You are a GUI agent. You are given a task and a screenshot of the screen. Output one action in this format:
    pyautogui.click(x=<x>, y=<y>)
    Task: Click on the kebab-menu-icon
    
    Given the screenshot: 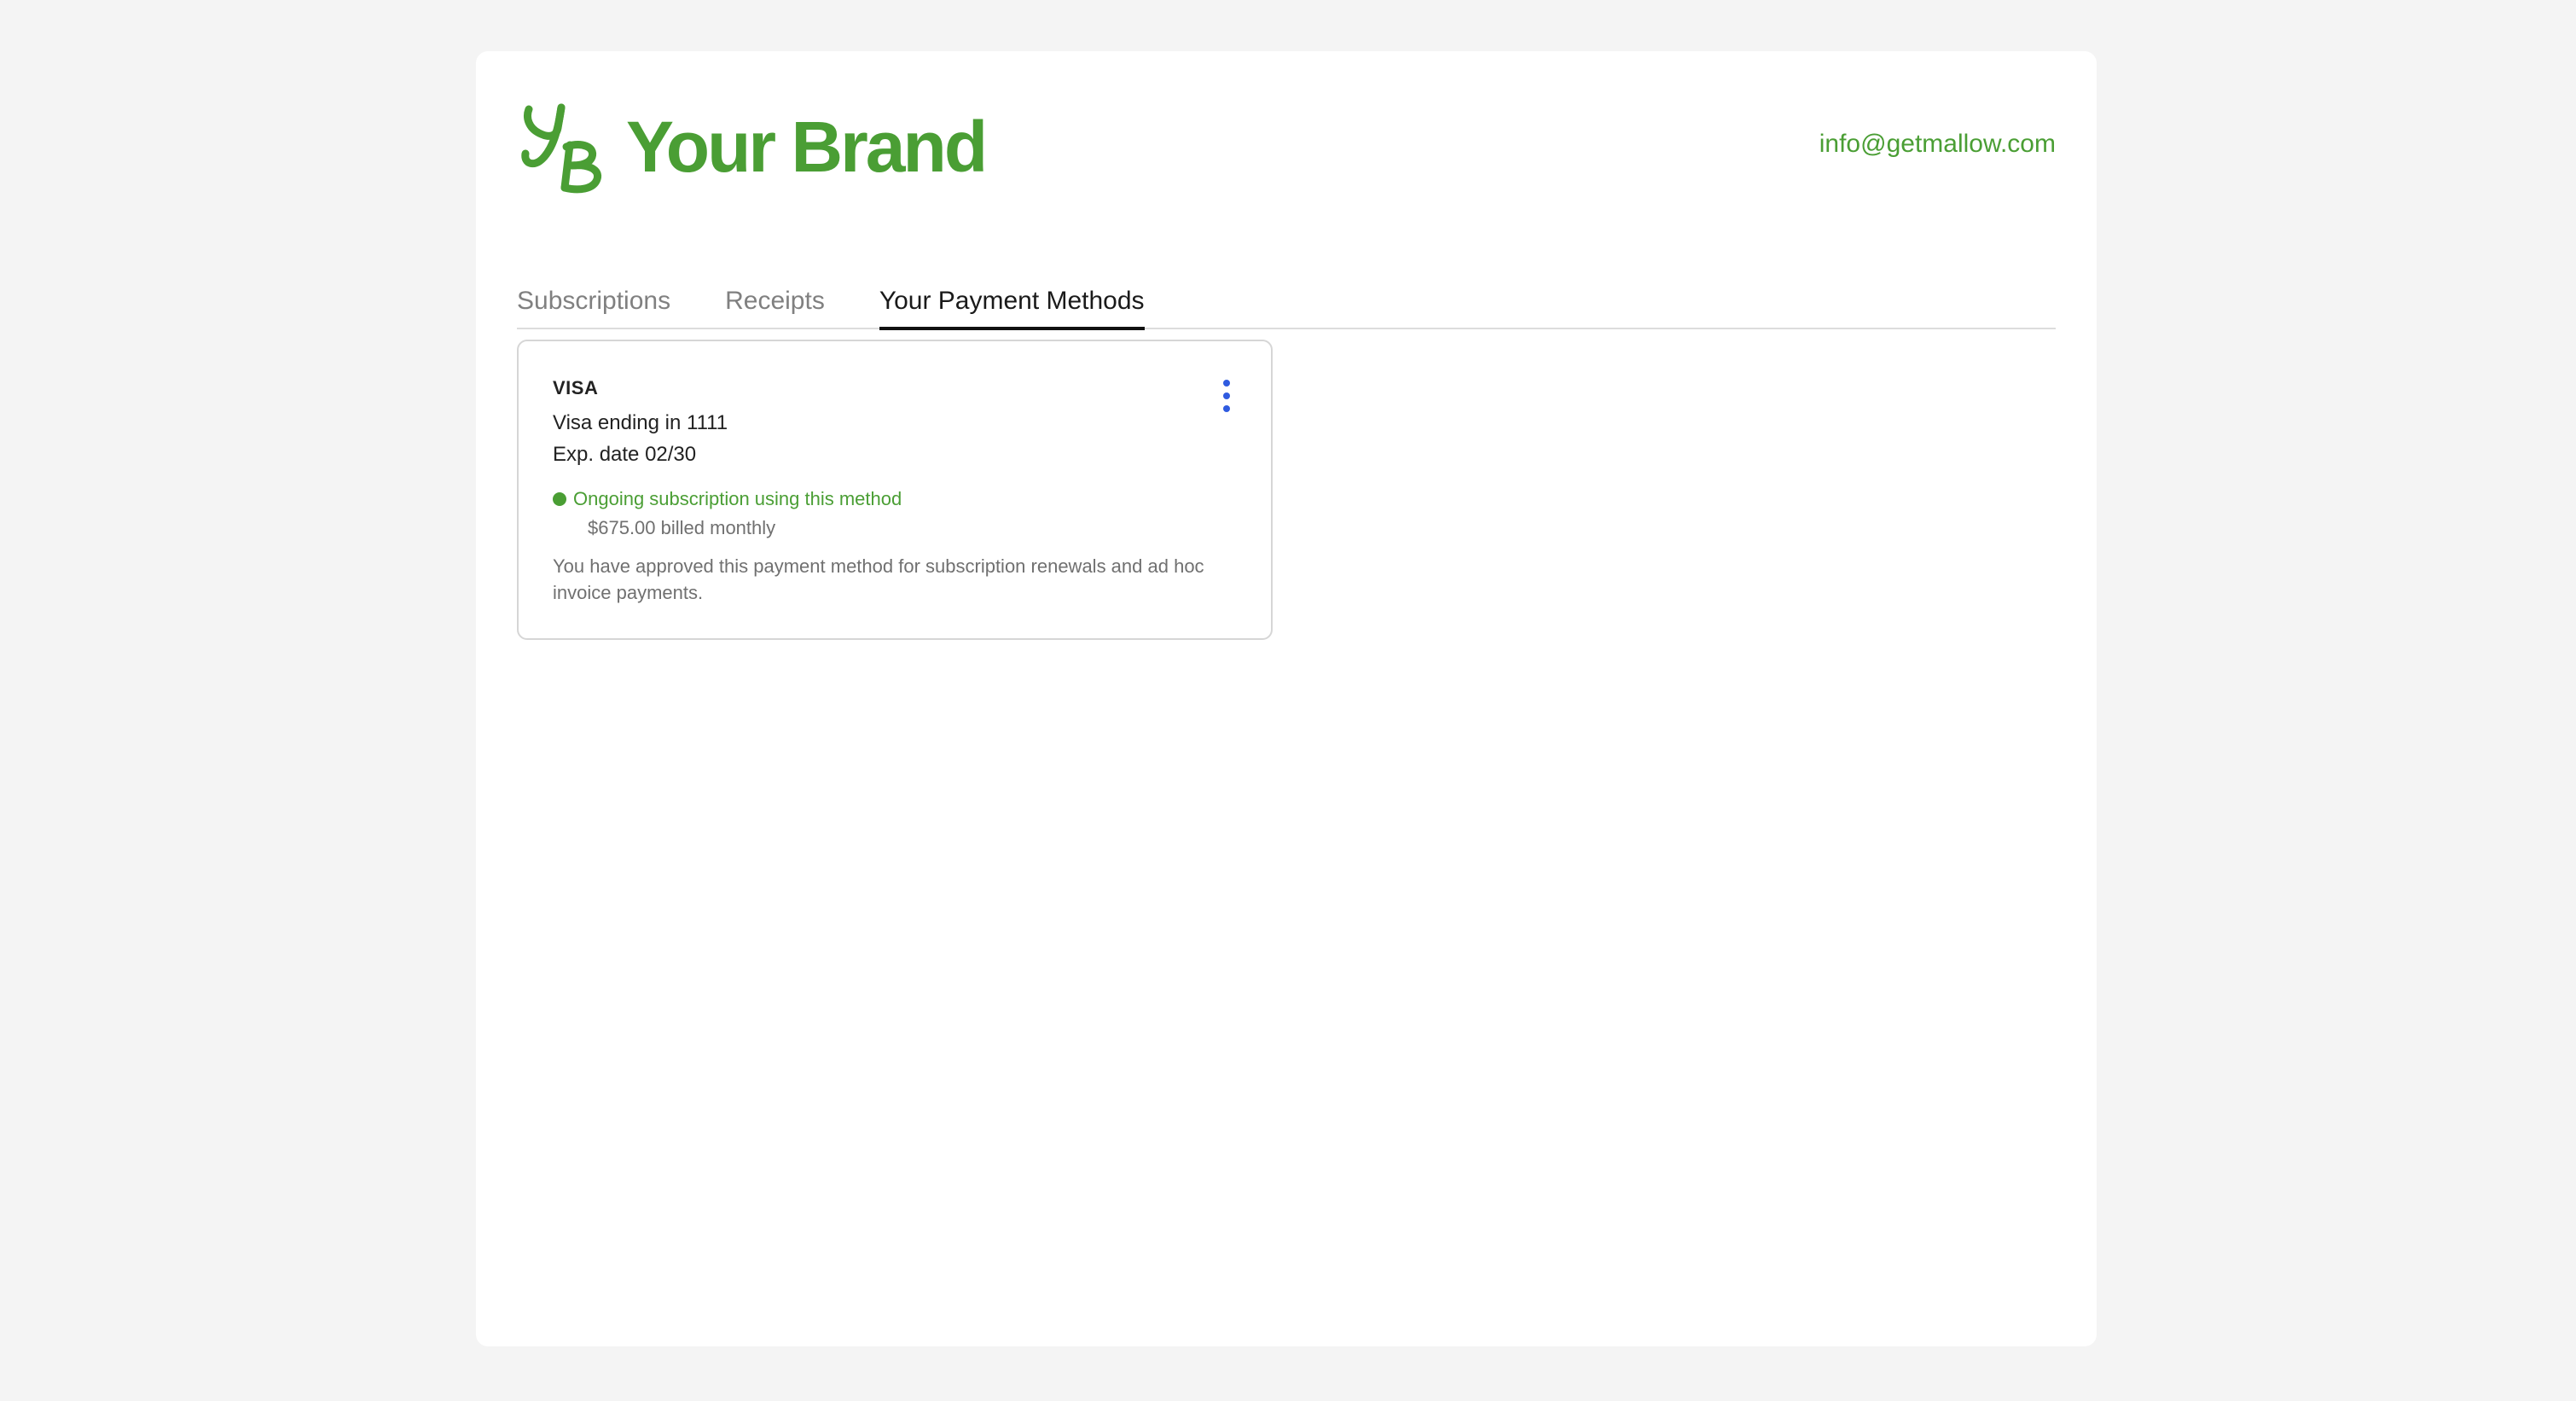 What is the action you would take?
    pyautogui.click(x=1226, y=396)
    